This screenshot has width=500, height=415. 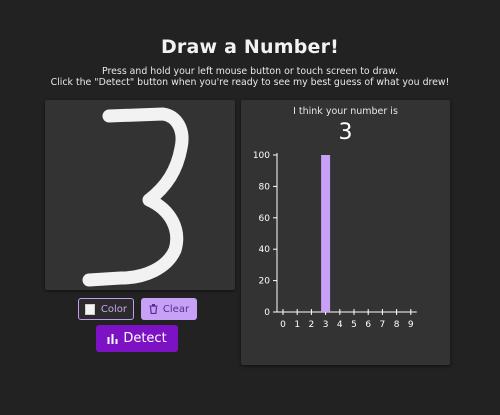 I want to click on y-tick-label: 80, so click(x=265, y=187).